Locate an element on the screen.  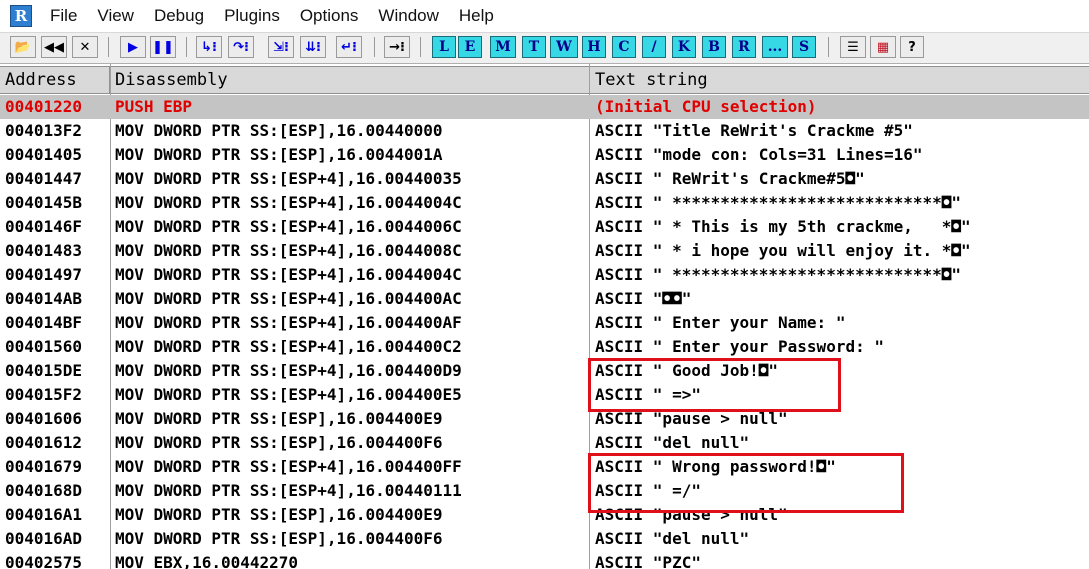
menu-file: File is located at coordinates (63, 16).